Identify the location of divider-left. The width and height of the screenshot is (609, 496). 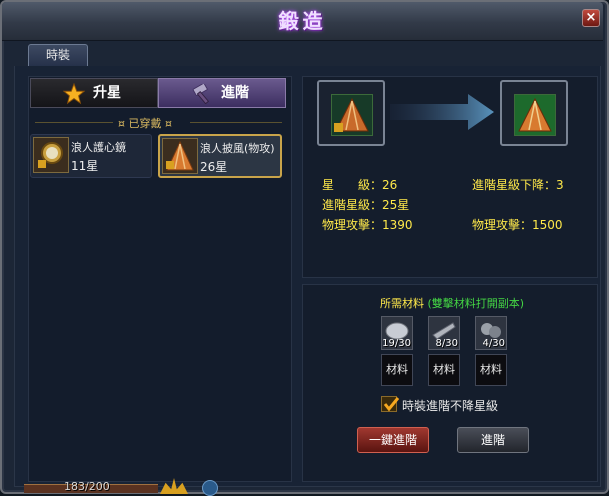
(74, 122).